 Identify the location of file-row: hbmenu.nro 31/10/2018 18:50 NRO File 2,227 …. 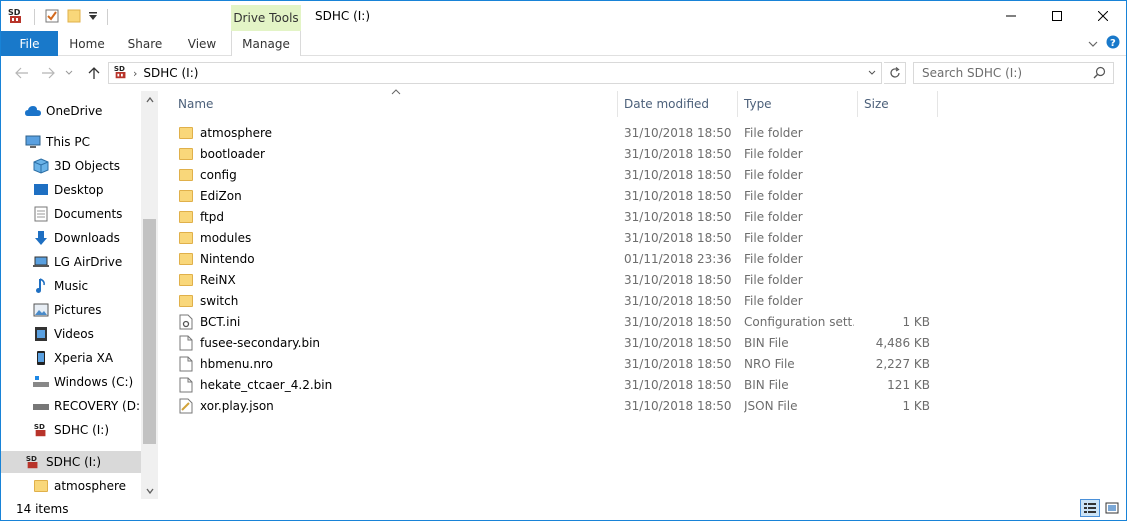
(558, 363).